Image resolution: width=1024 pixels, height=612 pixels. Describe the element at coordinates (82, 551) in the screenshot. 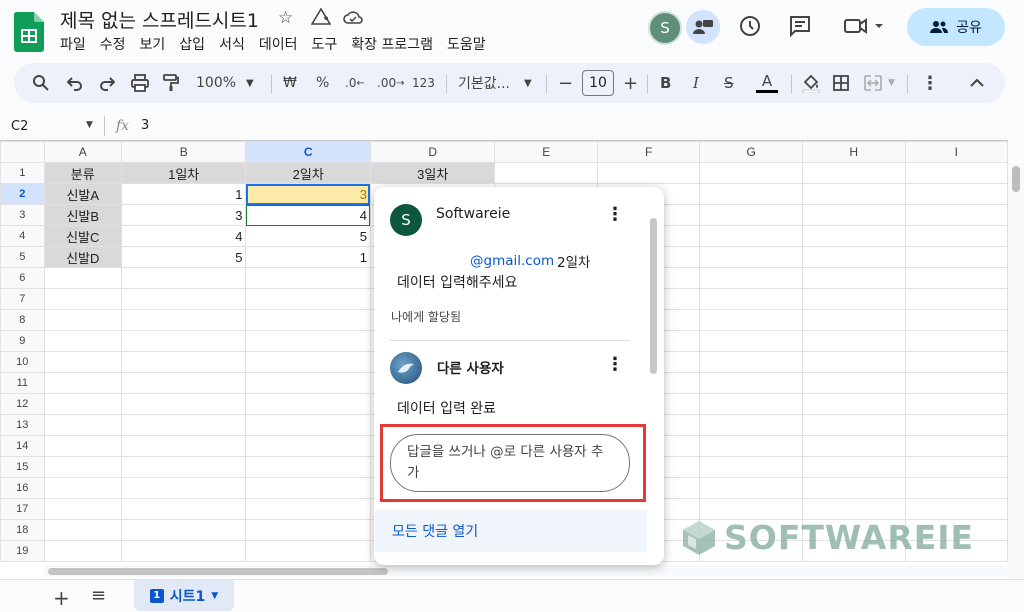

I see `cell-A19` at that location.